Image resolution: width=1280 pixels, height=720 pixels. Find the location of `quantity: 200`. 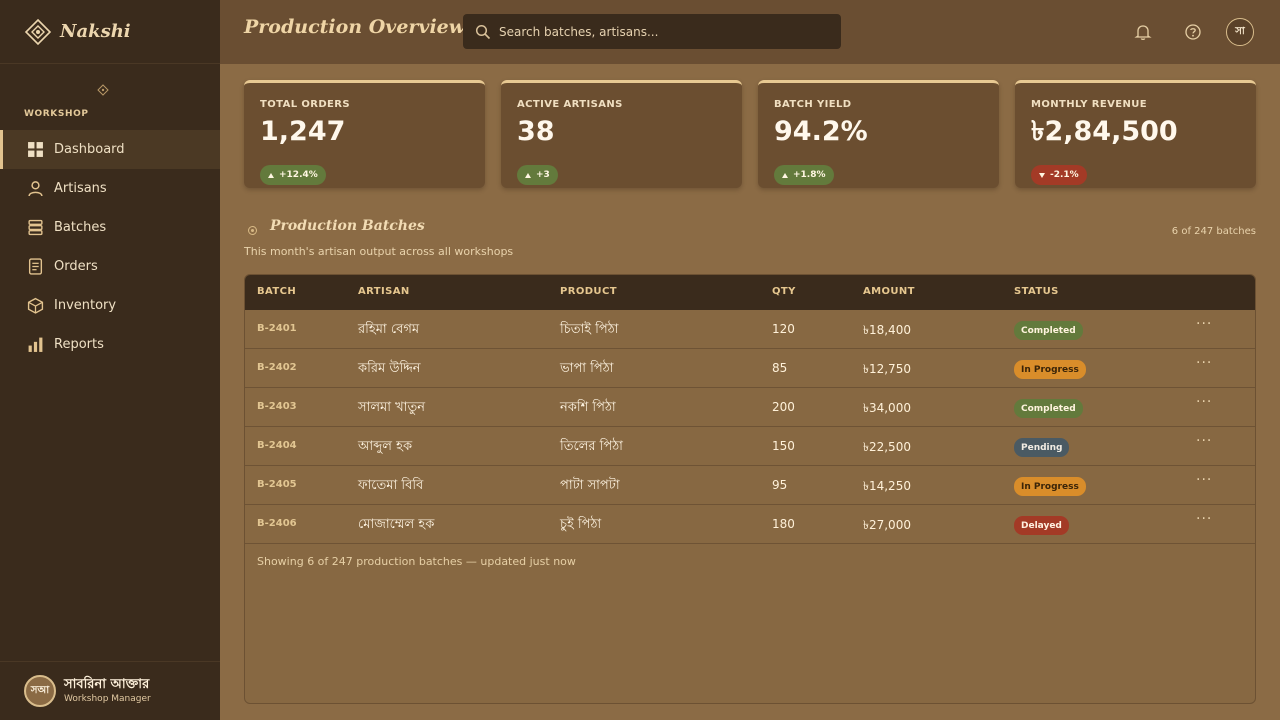

quantity: 200 is located at coordinates (783, 407).